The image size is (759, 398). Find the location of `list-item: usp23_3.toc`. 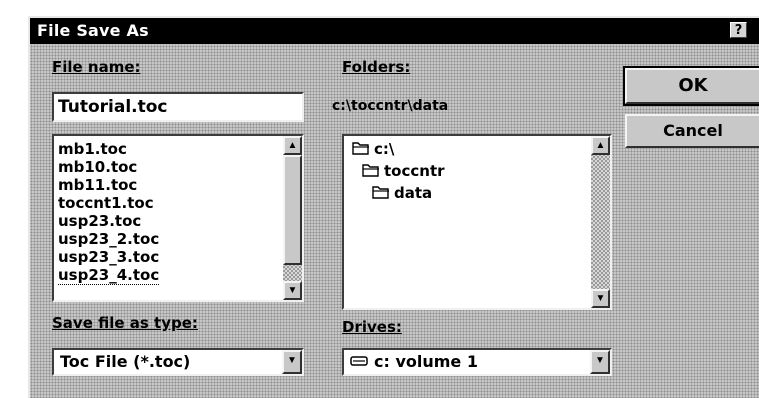

list-item: usp23_3.toc is located at coordinates (108, 257).